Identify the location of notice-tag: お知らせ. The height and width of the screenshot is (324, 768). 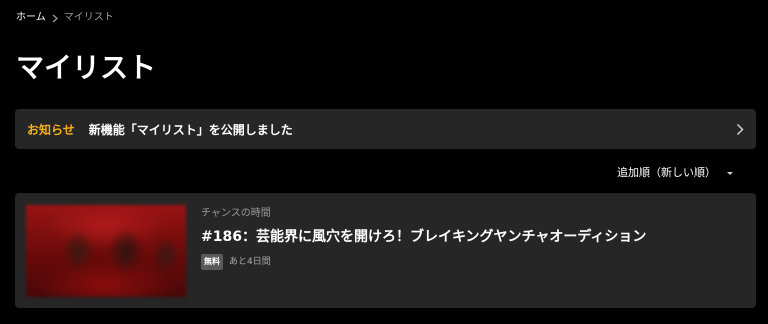
(51, 129).